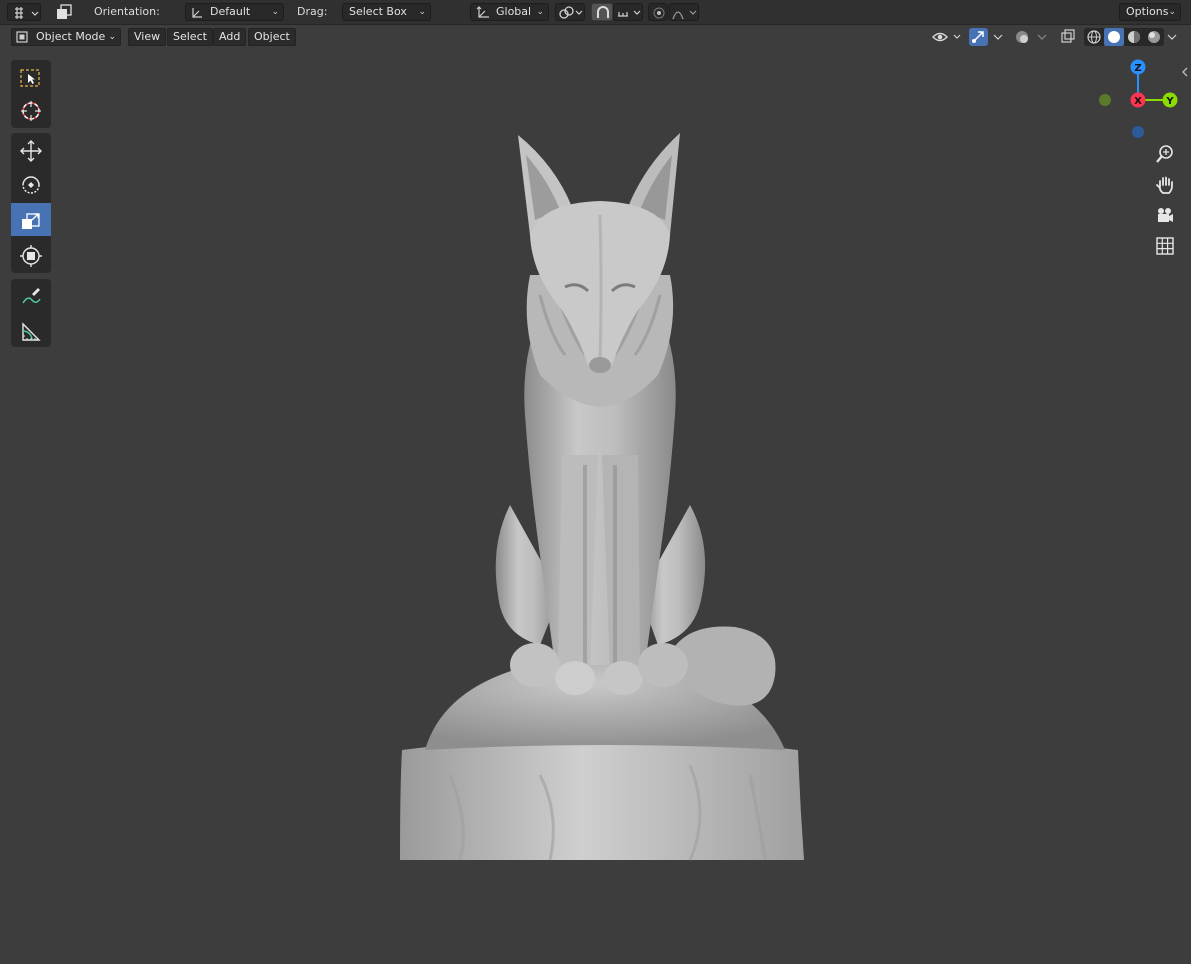 The image size is (1191, 964). I want to click on proportional-edit-icon, so click(659, 13).